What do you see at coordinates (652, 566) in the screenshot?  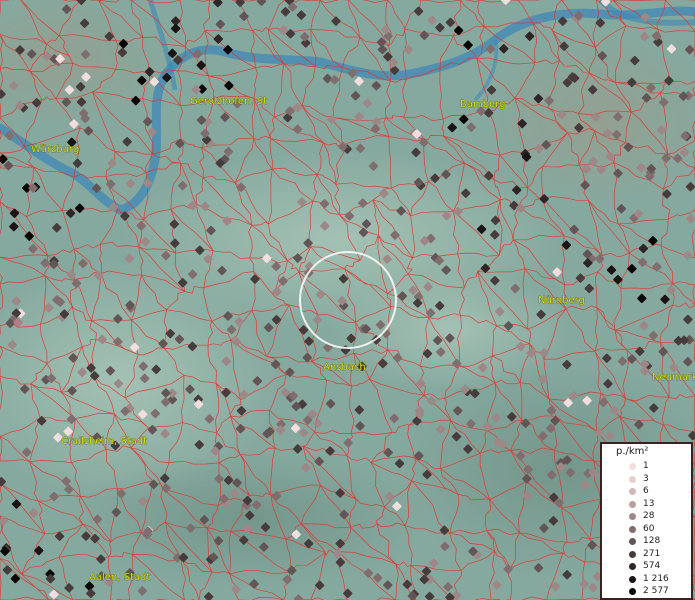 I see `legend-label: 574` at bounding box center [652, 566].